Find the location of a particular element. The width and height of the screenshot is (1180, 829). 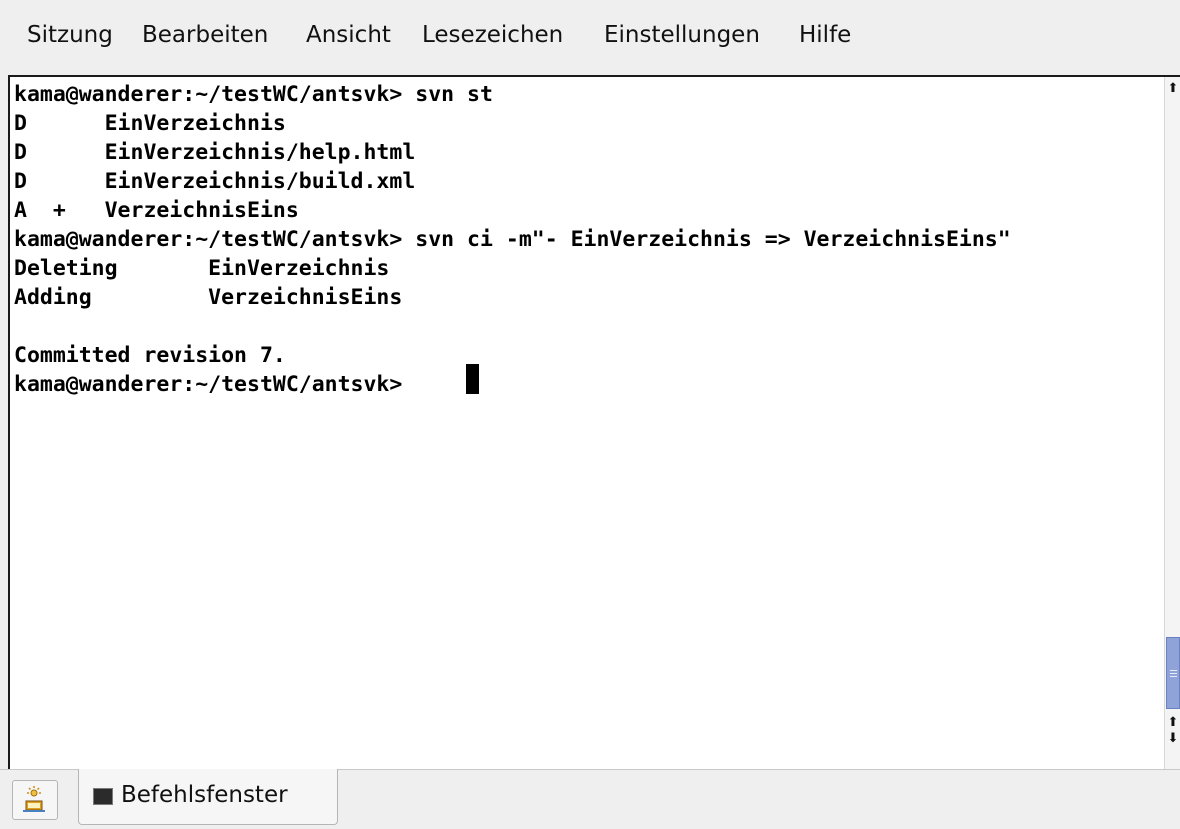

terminal-line: kama@wanderer:~/testWC/antsvk> svn st is located at coordinates (253, 94).